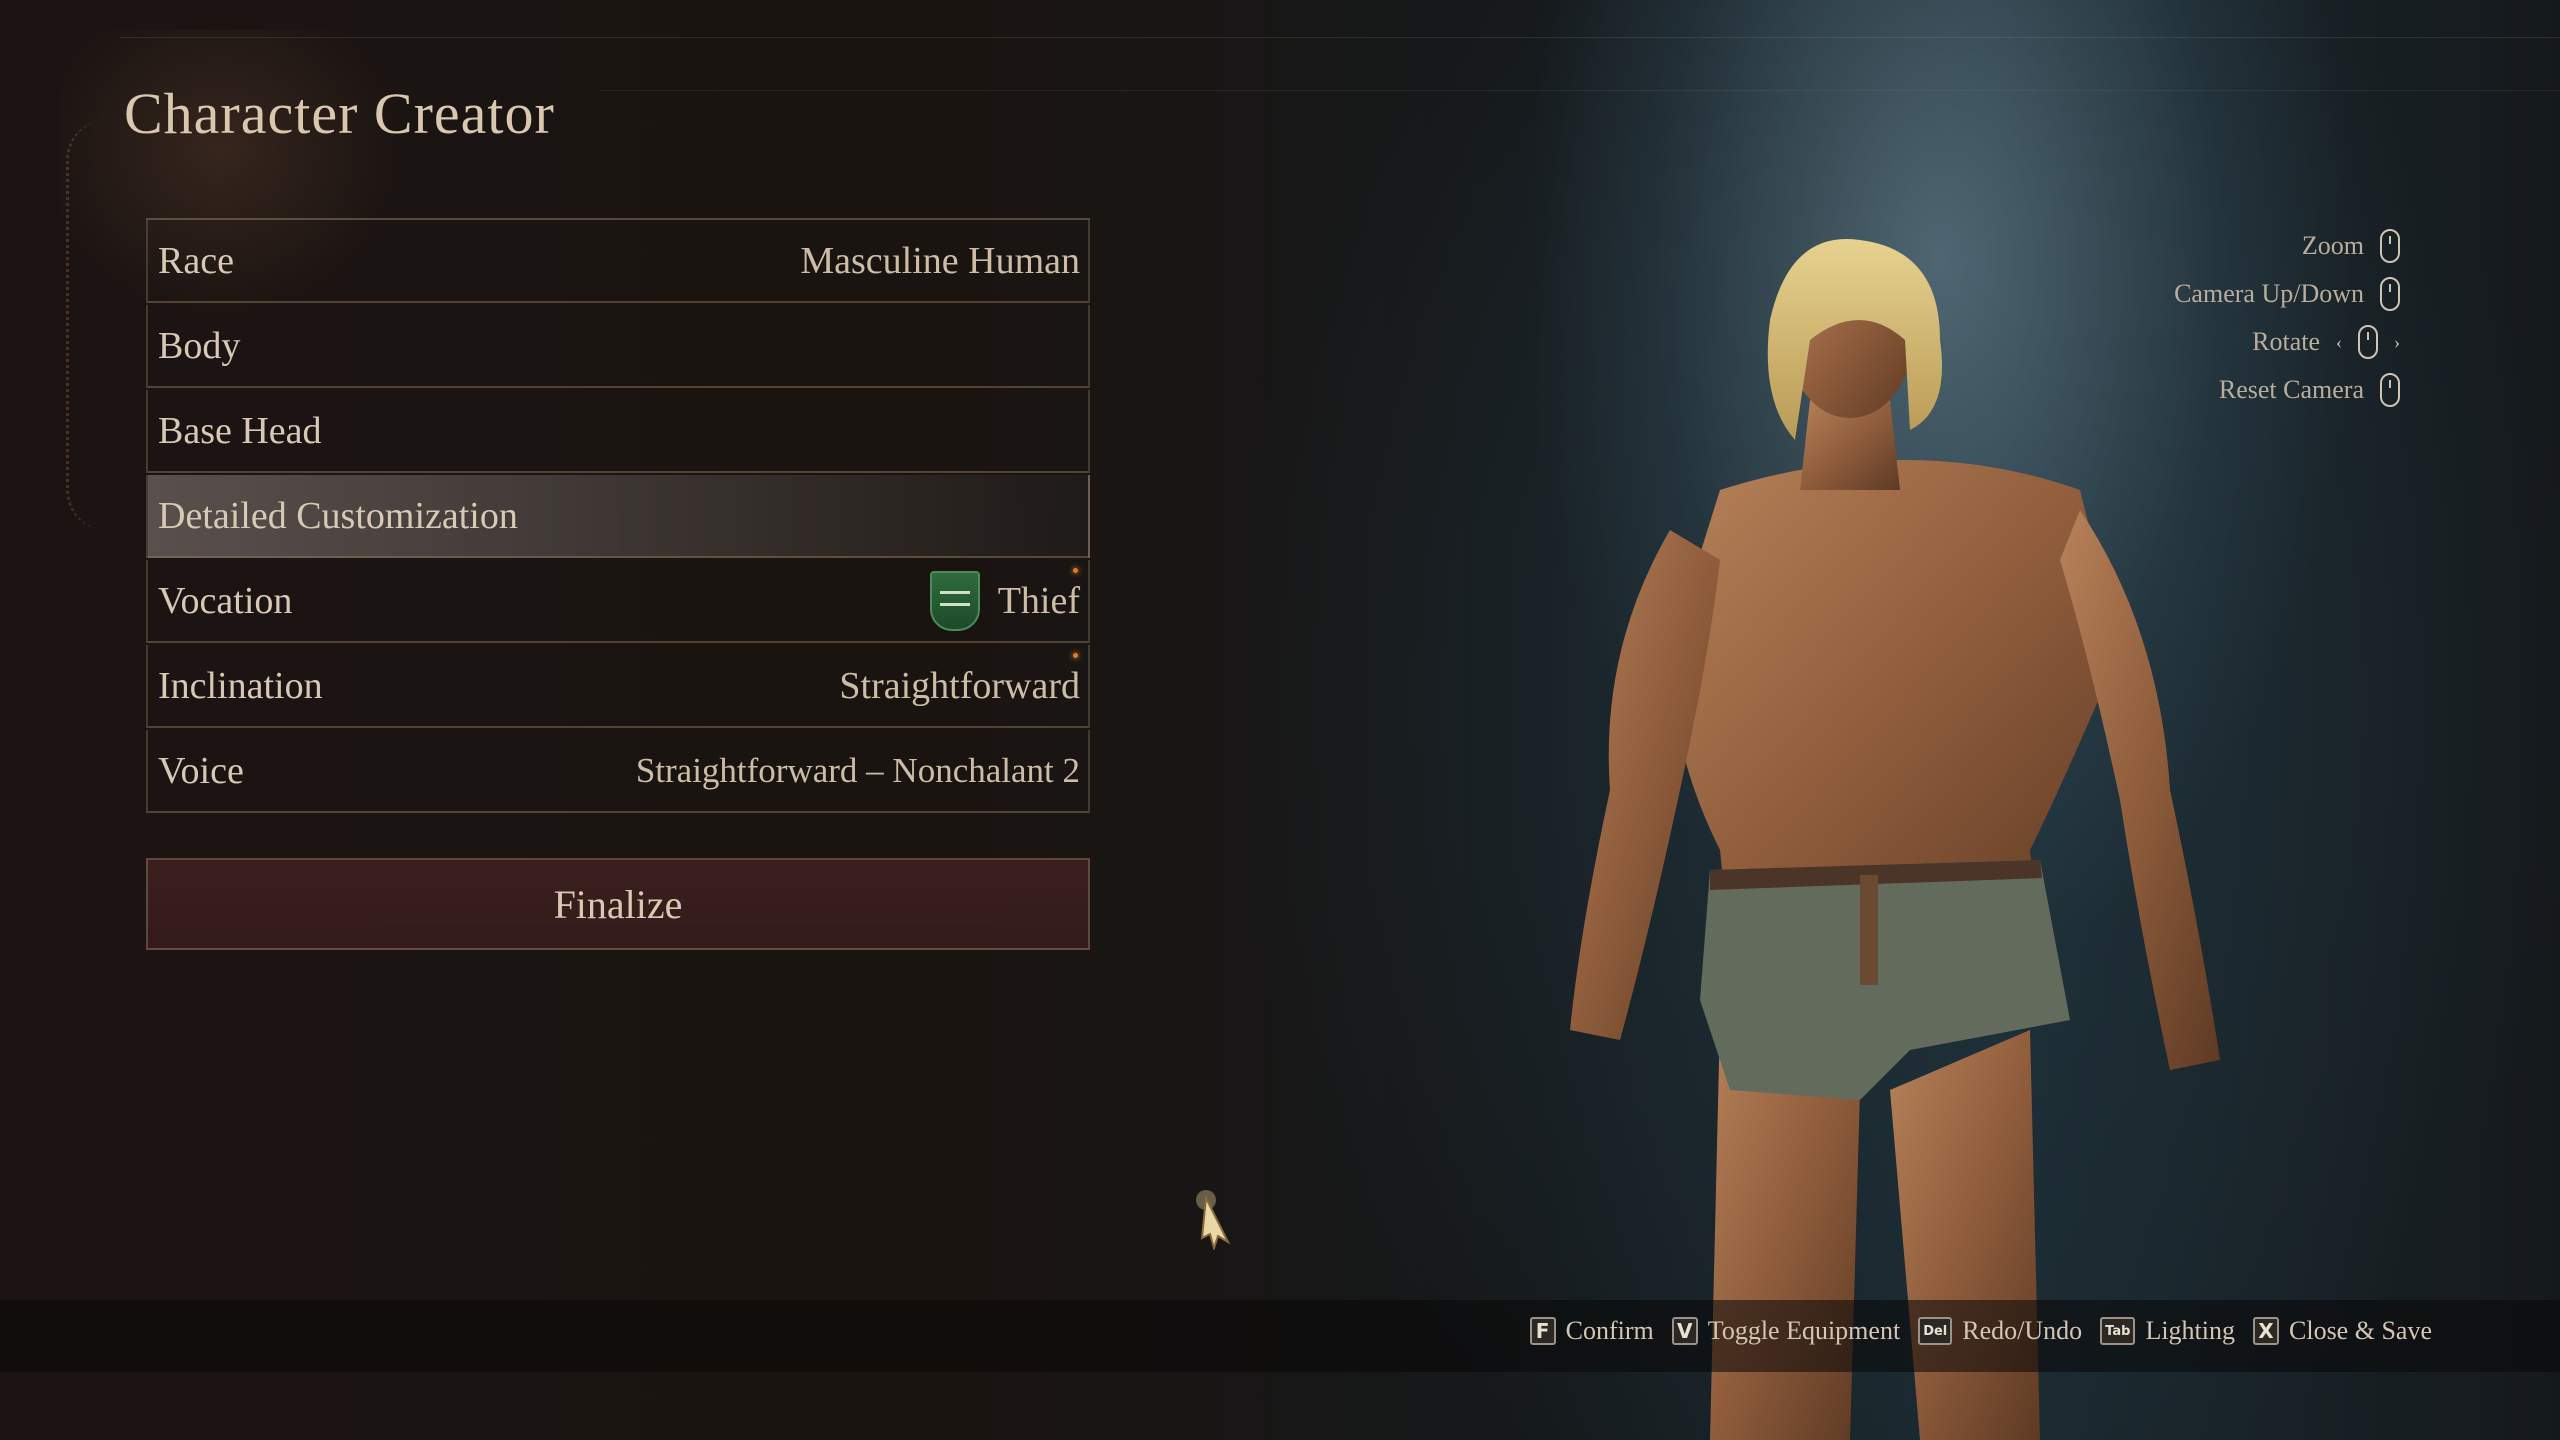  Describe the element at coordinates (857, 770) in the screenshot. I see `menu-item-value: Straightforward – Nonchalant 2` at that location.